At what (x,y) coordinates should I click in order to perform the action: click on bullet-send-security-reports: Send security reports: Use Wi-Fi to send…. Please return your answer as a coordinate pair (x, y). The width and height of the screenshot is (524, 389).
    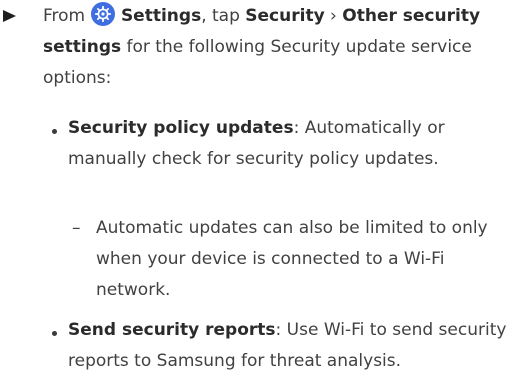
    Looking at the image, I should click on (282, 346).